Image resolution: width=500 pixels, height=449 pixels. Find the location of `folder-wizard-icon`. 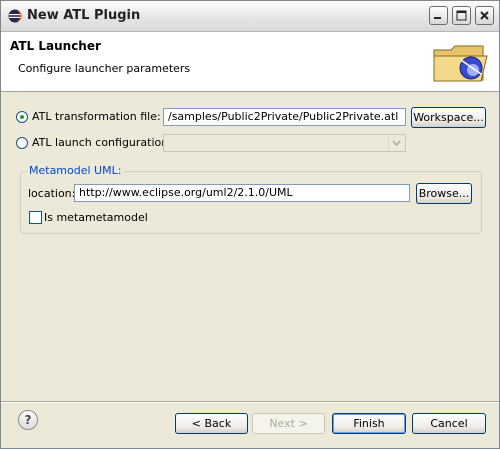

folder-wizard-icon is located at coordinates (460, 63).